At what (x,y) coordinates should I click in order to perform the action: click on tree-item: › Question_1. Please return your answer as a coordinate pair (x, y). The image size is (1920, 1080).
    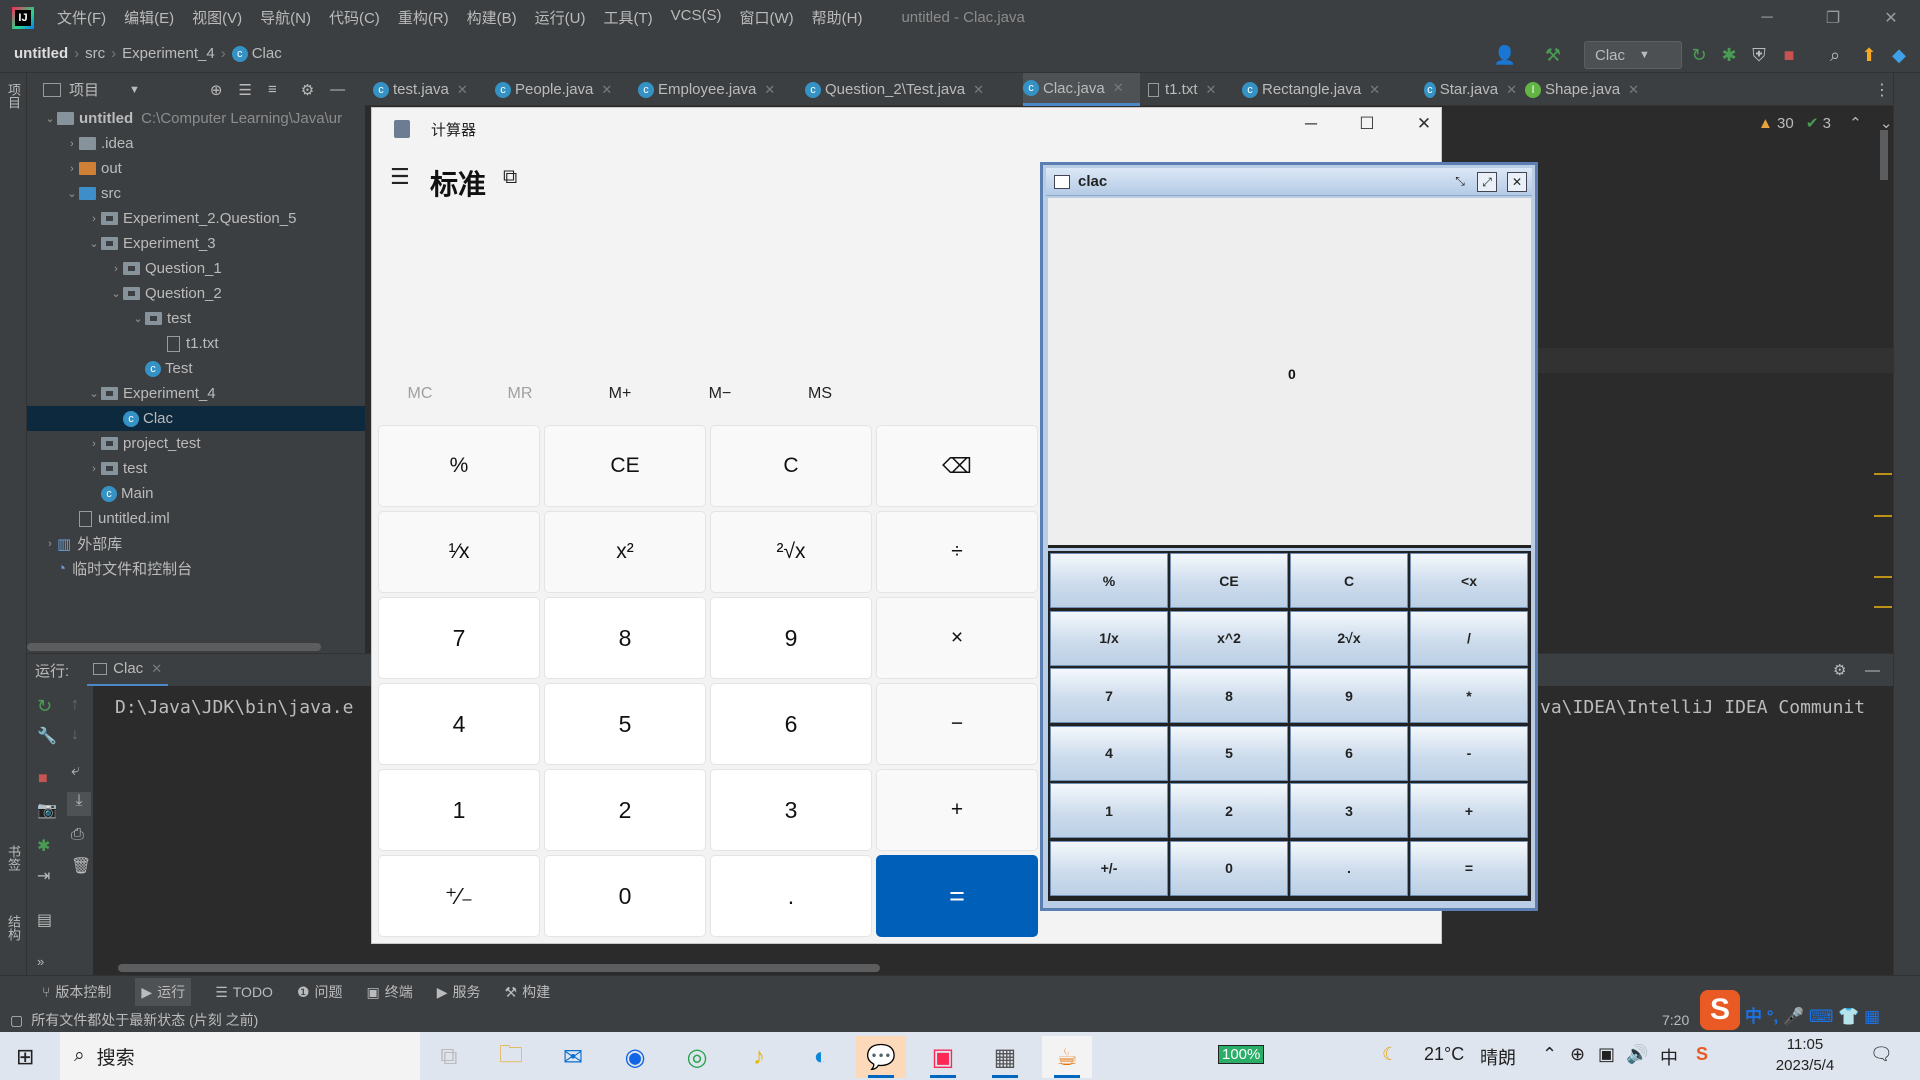
    Looking at the image, I should click on (196, 268).